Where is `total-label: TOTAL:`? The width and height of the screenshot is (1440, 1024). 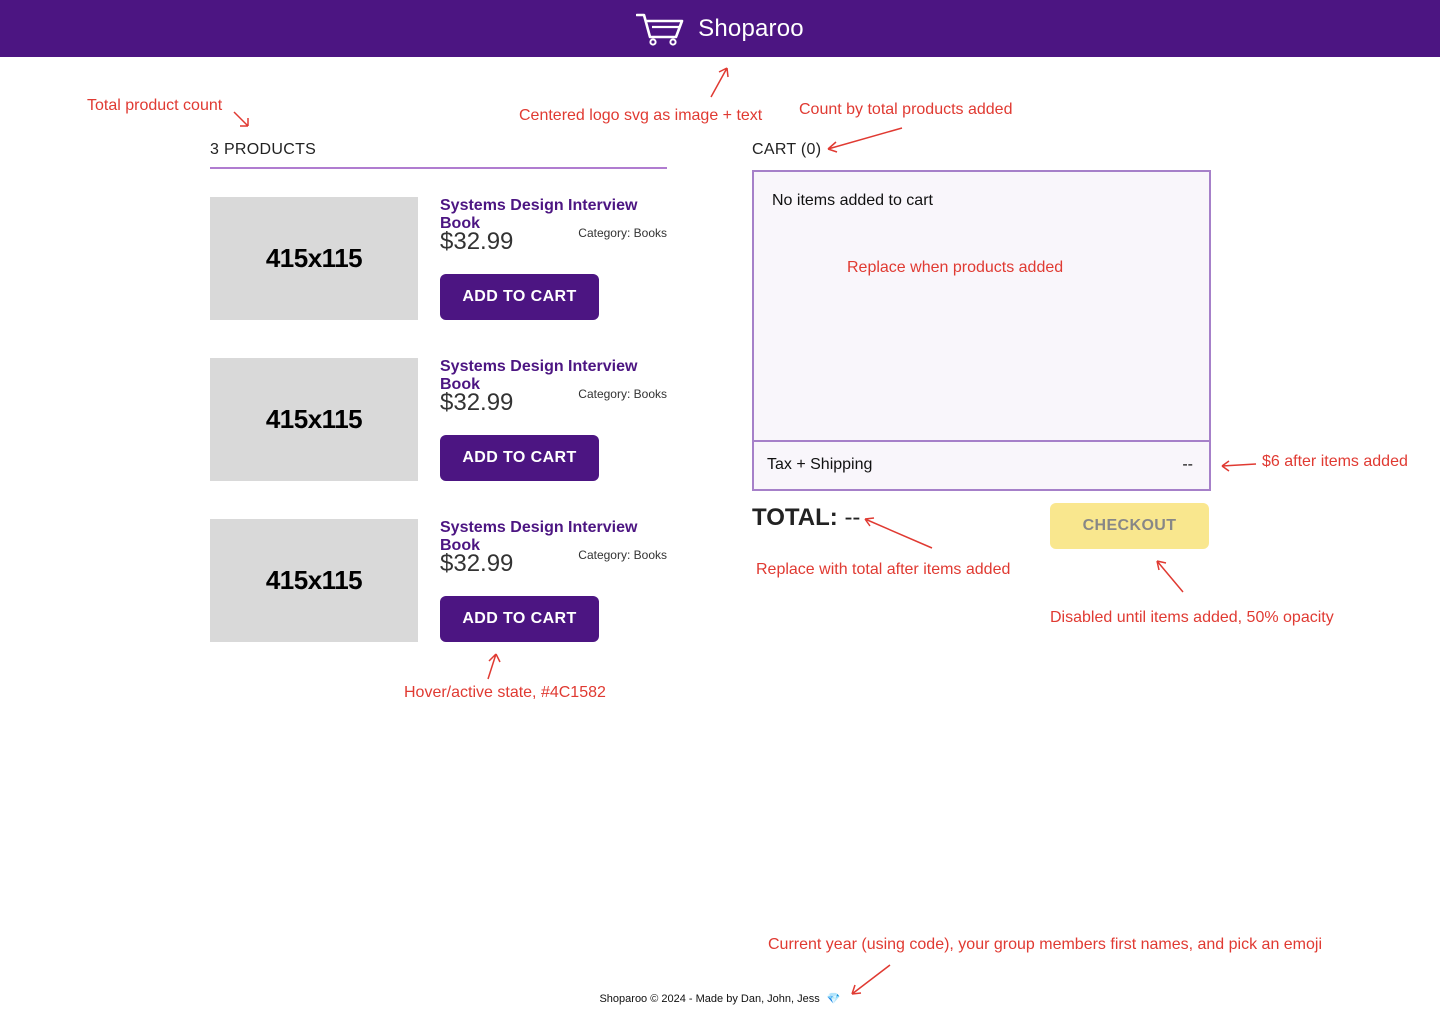
total-label: TOTAL: is located at coordinates (795, 517).